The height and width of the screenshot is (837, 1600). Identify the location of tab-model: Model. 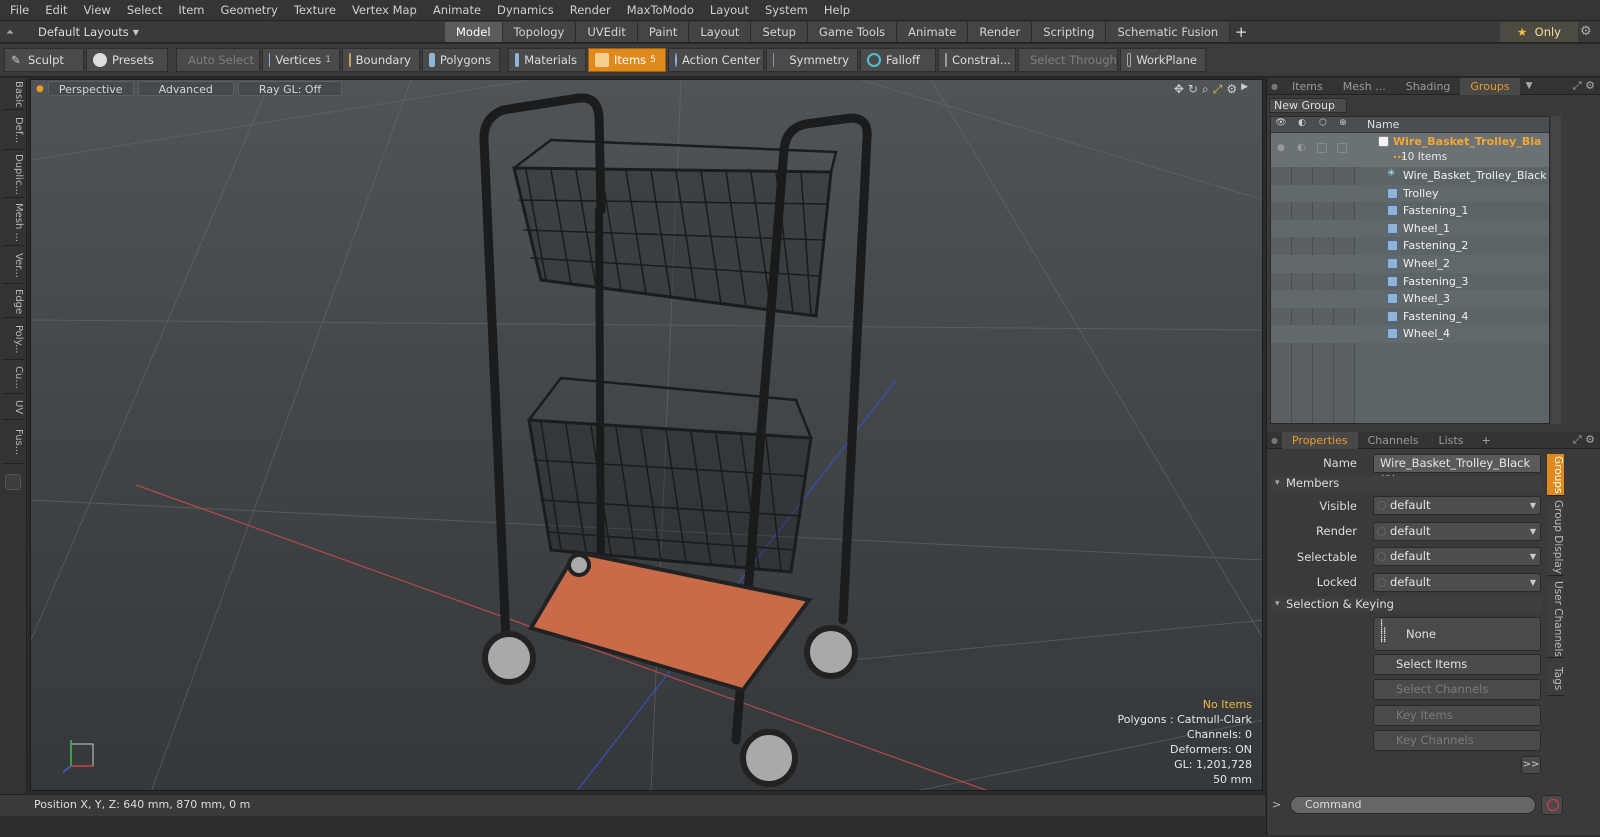
(474, 32).